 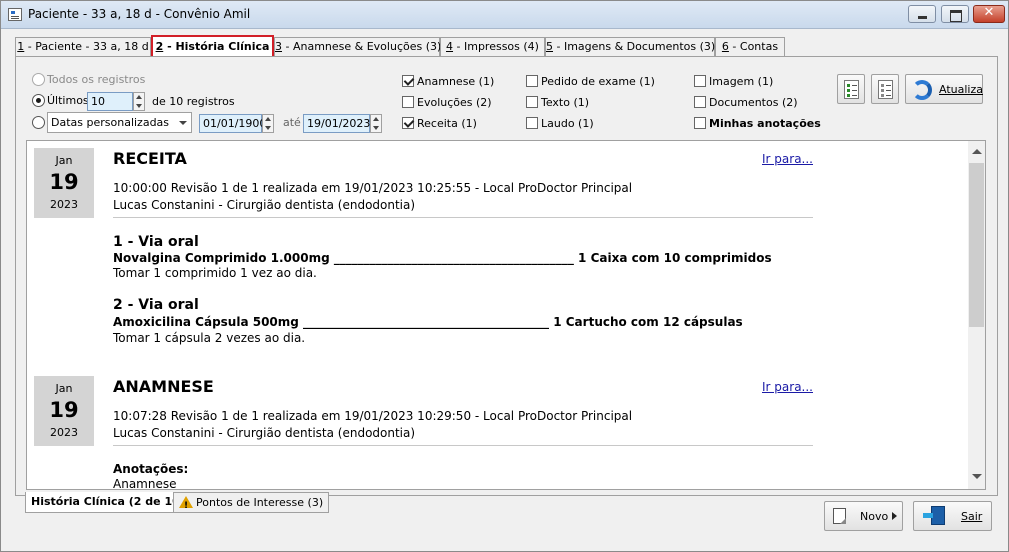 What do you see at coordinates (83, 46) in the screenshot?
I see `tab-paciente: 1 - Paciente - 33 a, 18 d` at bounding box center [83, 46].